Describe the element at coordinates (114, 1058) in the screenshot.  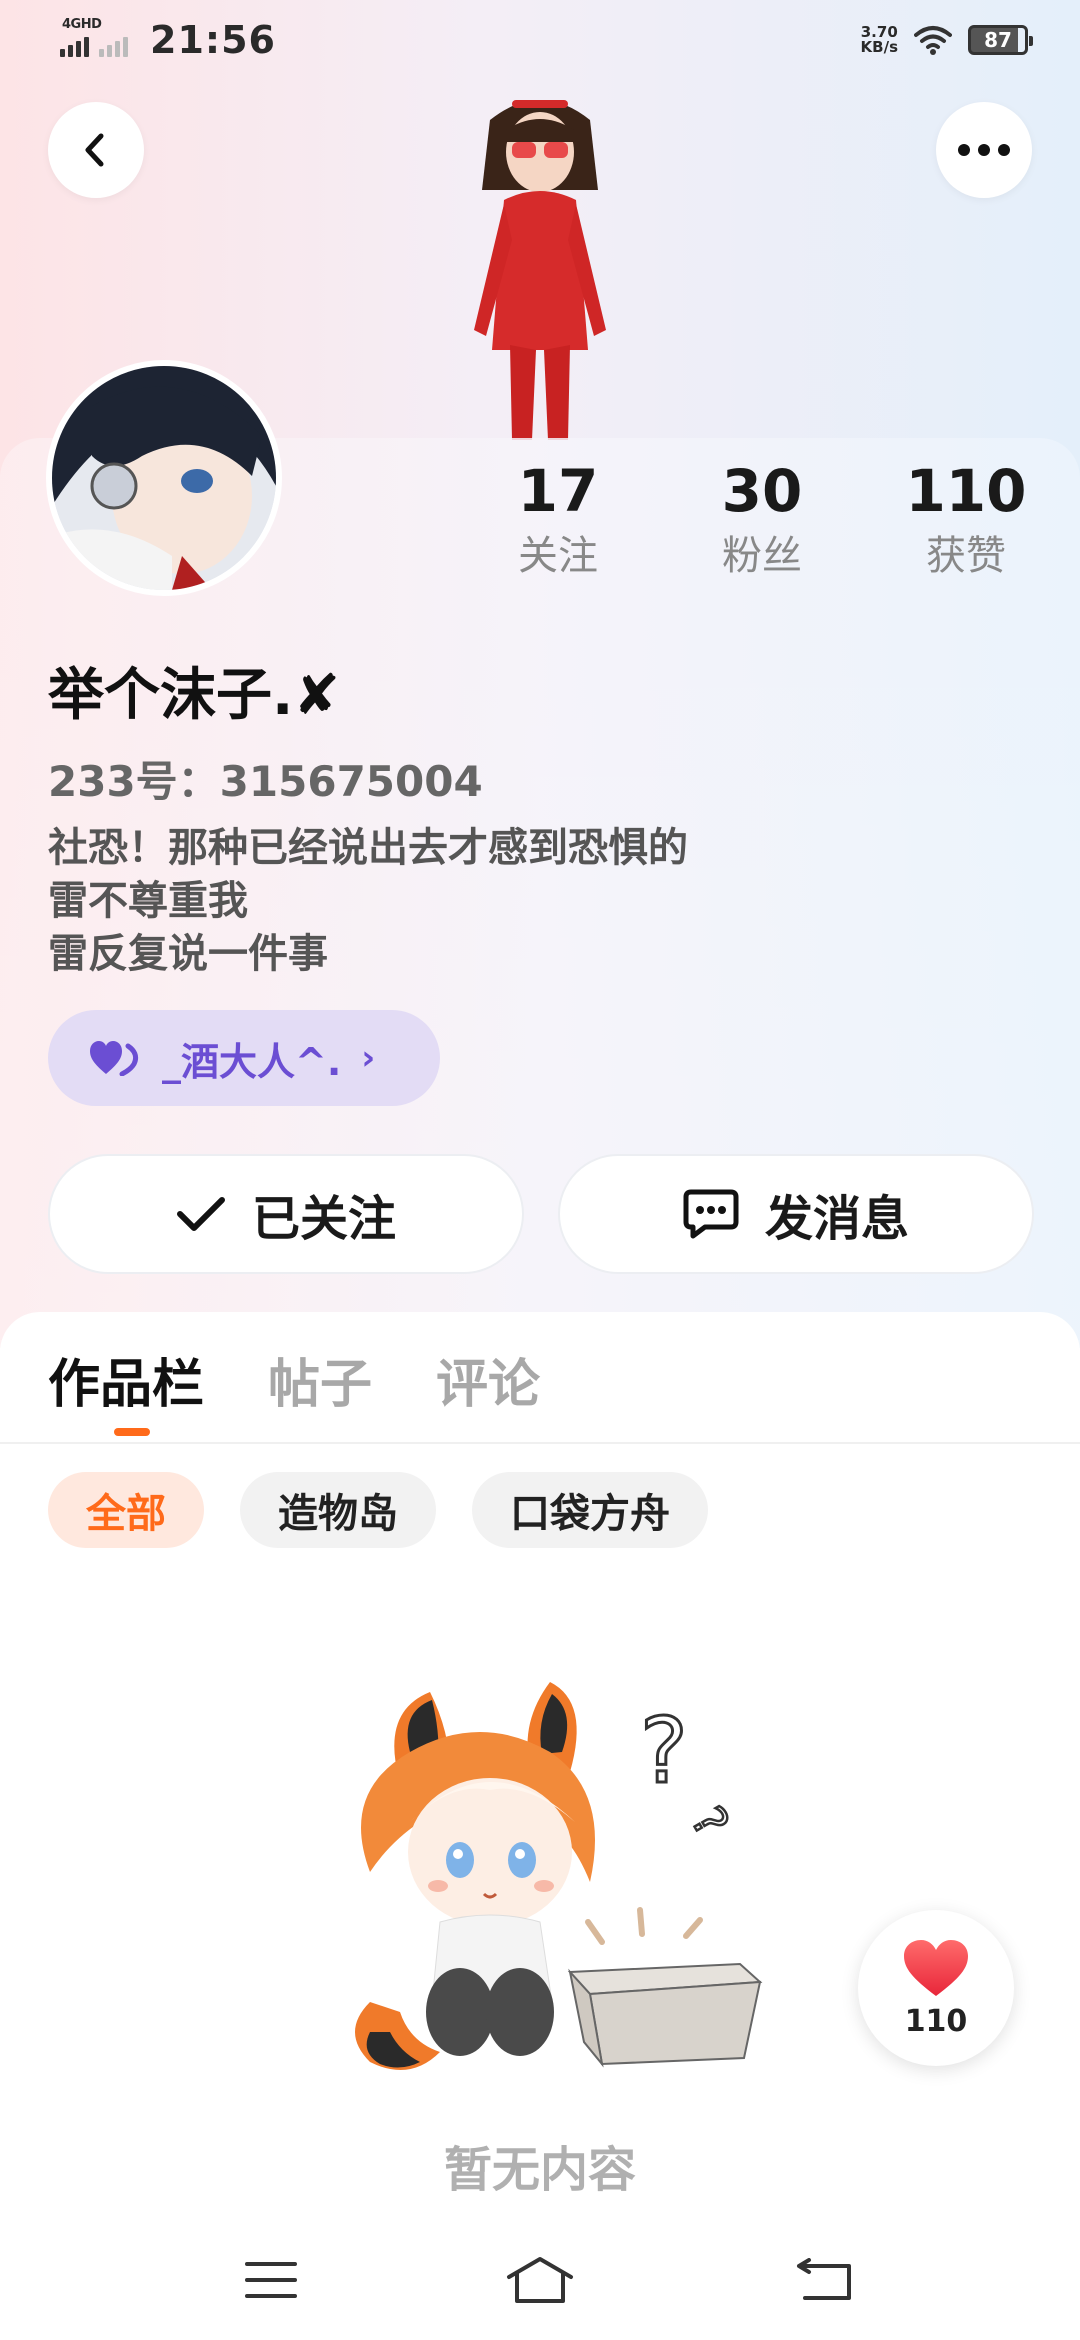
I see `double-heart-icon` at that location.